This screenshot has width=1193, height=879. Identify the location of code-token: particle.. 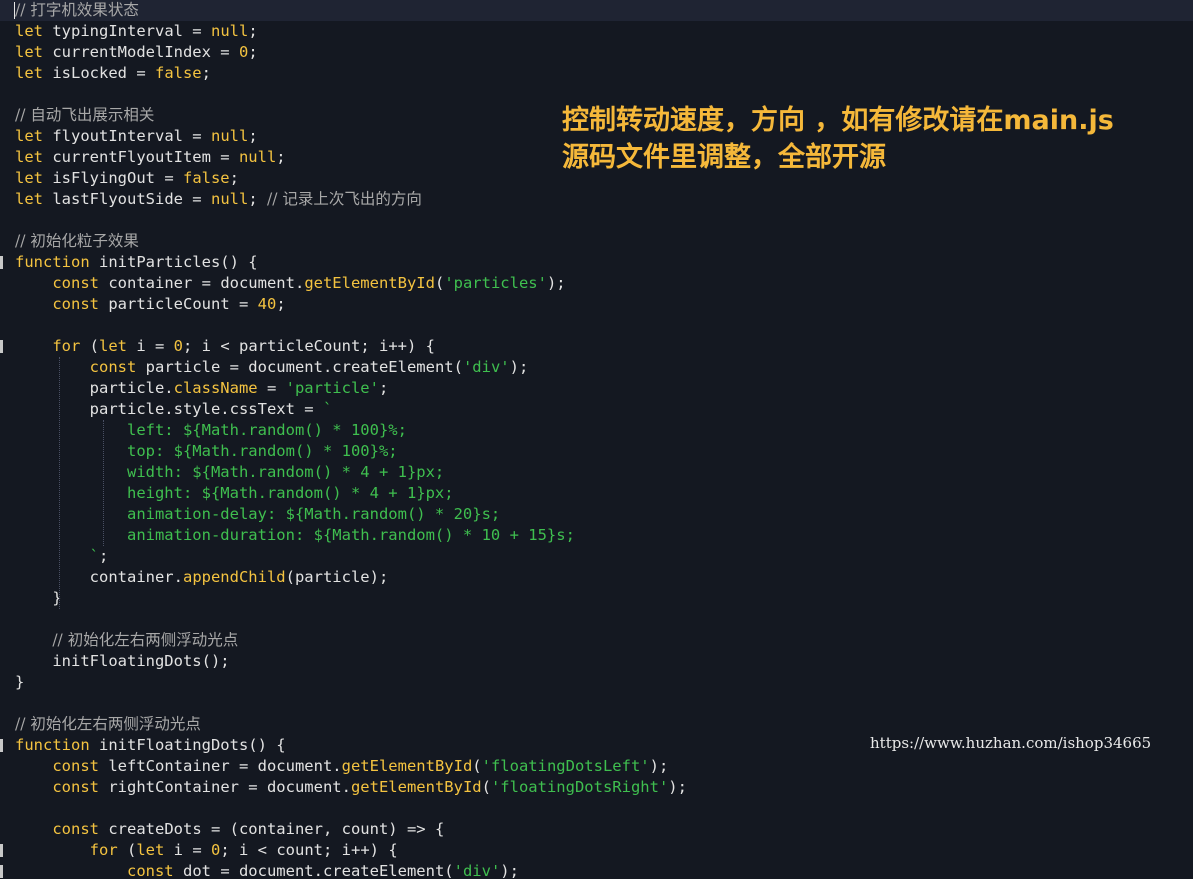
(94, 388).